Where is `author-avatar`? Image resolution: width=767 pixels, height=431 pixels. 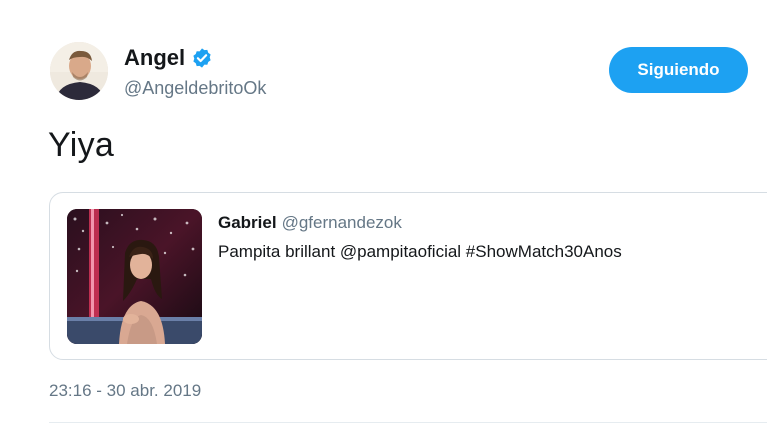 author-avatar is located at coordinates (79, 71).